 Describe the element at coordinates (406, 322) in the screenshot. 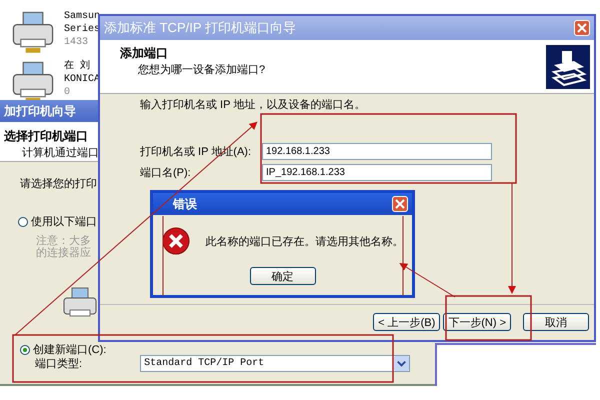

I see `wizard-button: < 上一步(B)` at that location.